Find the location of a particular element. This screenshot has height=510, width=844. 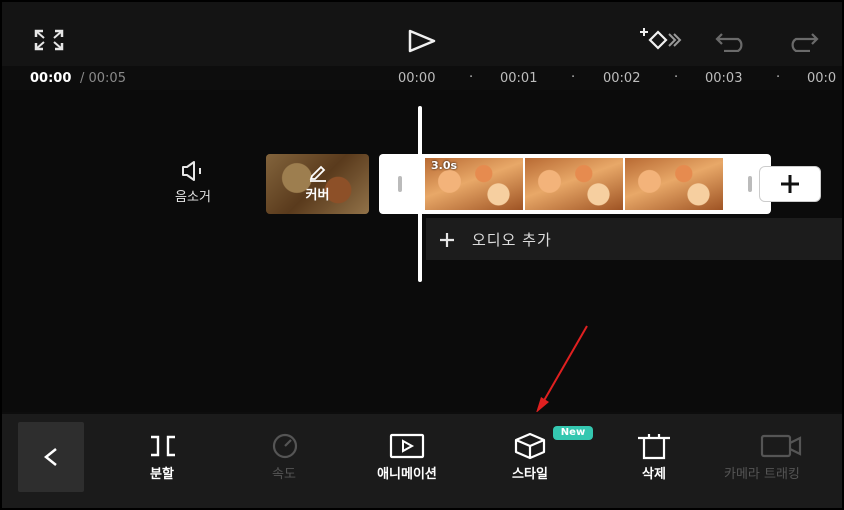

add-audio-track: 오디오 추가 is located at coordinates (634, 239).